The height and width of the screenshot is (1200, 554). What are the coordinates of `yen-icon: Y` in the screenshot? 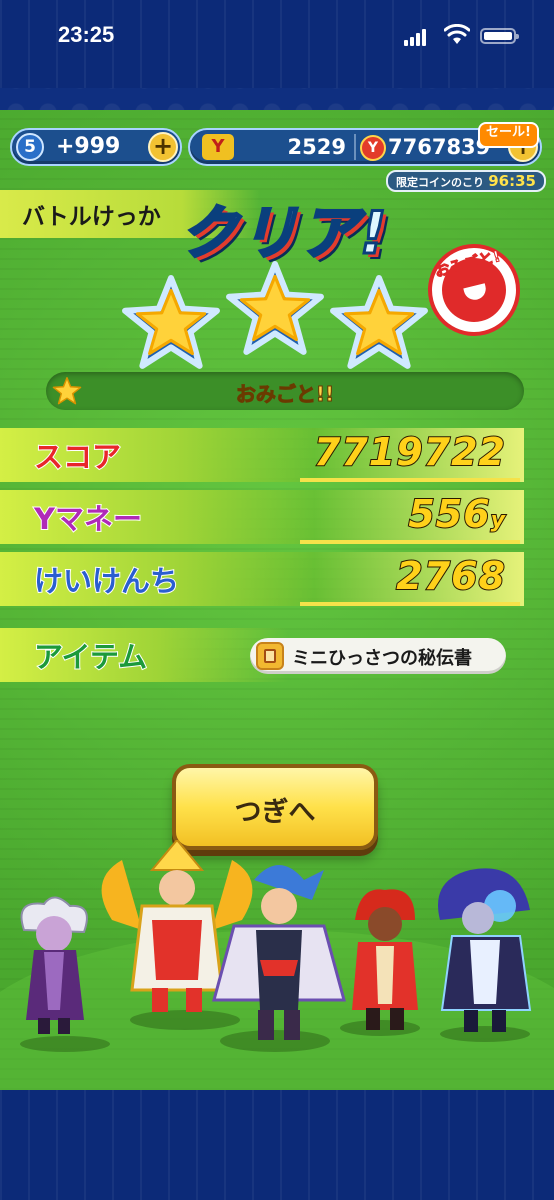 It's located at (218, 147).